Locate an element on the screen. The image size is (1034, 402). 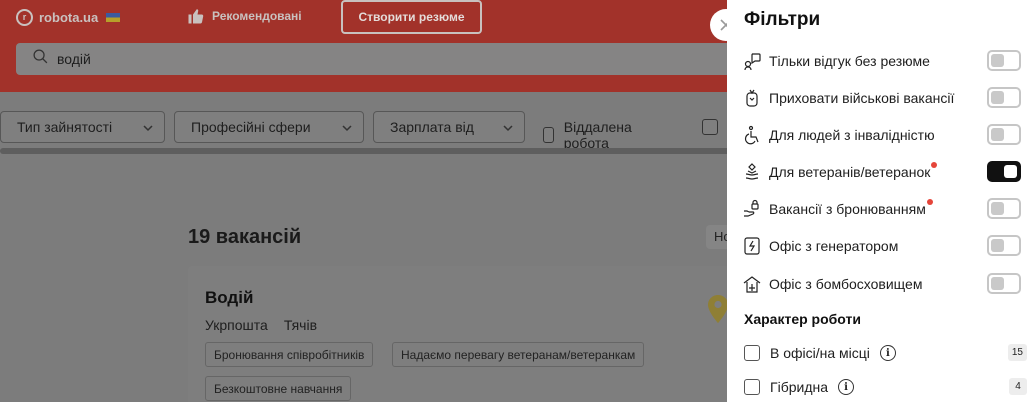
search-value: водій is located at coordinates (74, 59).